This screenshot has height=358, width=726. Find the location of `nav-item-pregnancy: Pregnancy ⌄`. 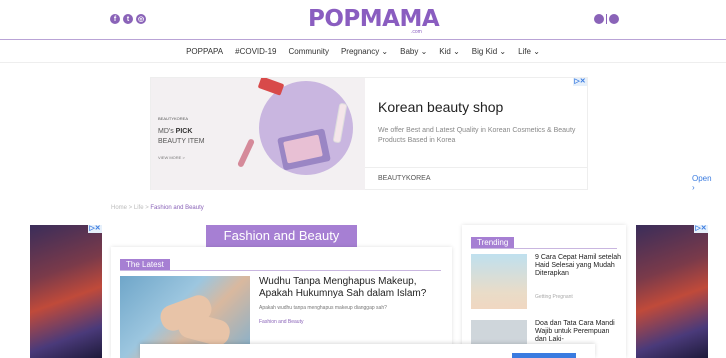

nav-item-pregnancy: Pregnancy ⌄ is located at coordinates (364, 51).